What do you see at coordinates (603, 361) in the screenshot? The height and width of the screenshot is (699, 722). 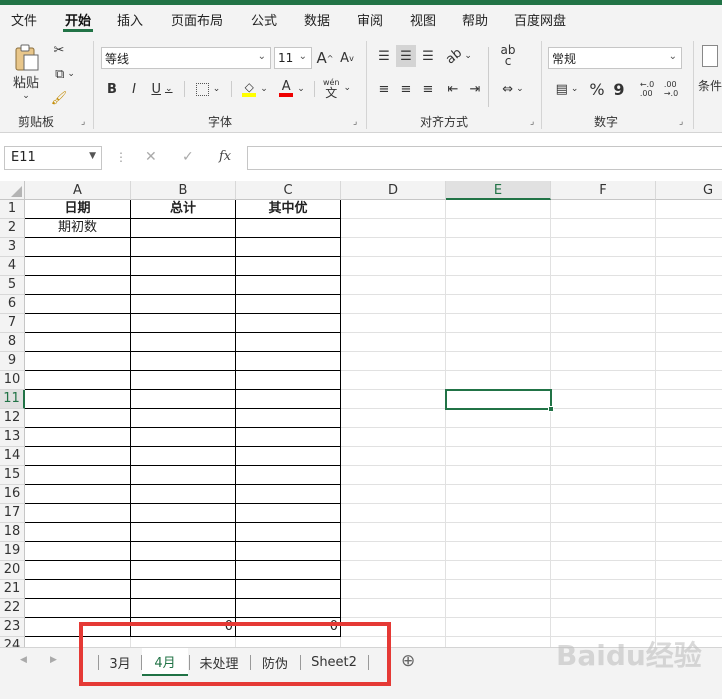 I see `cell-f9` at bounding box center [603, 361].